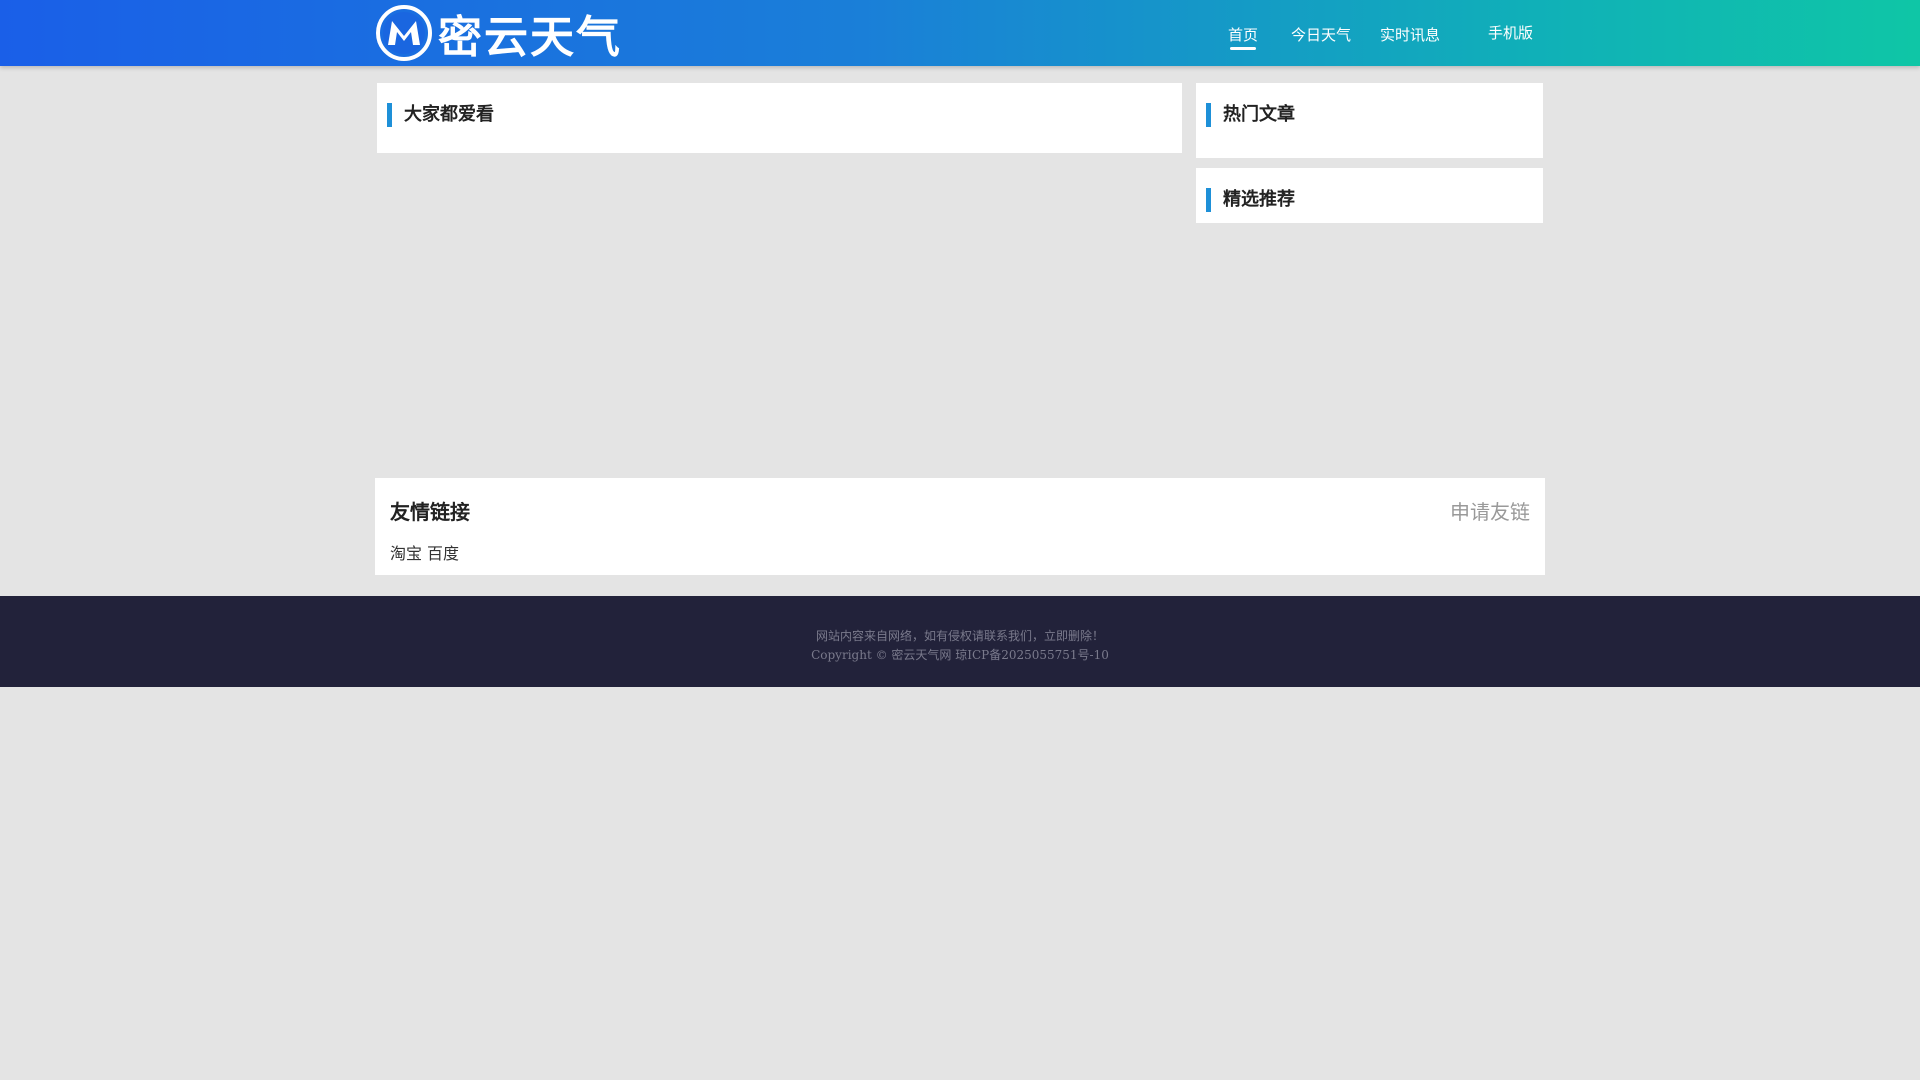  What do you see at coordinates (406, 552) in the screenshot?
I see `friend-link-taobao: 淘宝` at bounding box center [406, 552].